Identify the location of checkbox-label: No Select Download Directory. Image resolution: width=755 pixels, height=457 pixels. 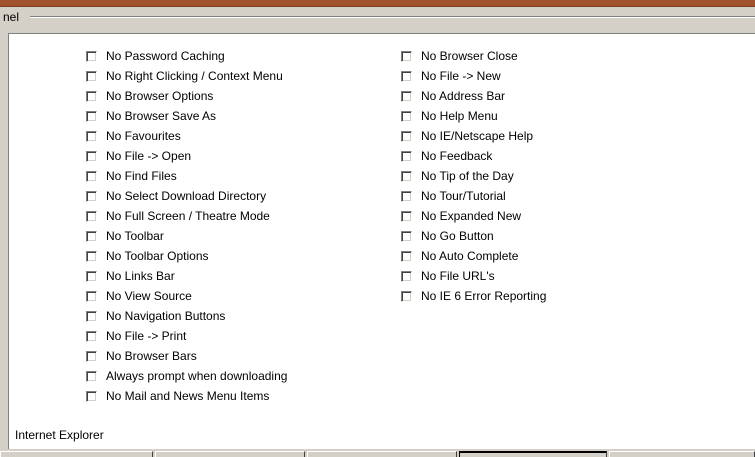
(186, 196).